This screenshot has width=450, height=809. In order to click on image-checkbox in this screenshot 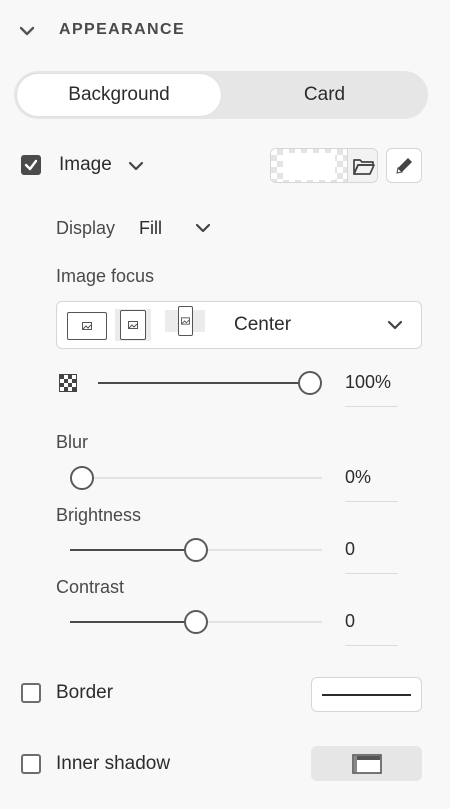, I will do `click(31, 165)`.